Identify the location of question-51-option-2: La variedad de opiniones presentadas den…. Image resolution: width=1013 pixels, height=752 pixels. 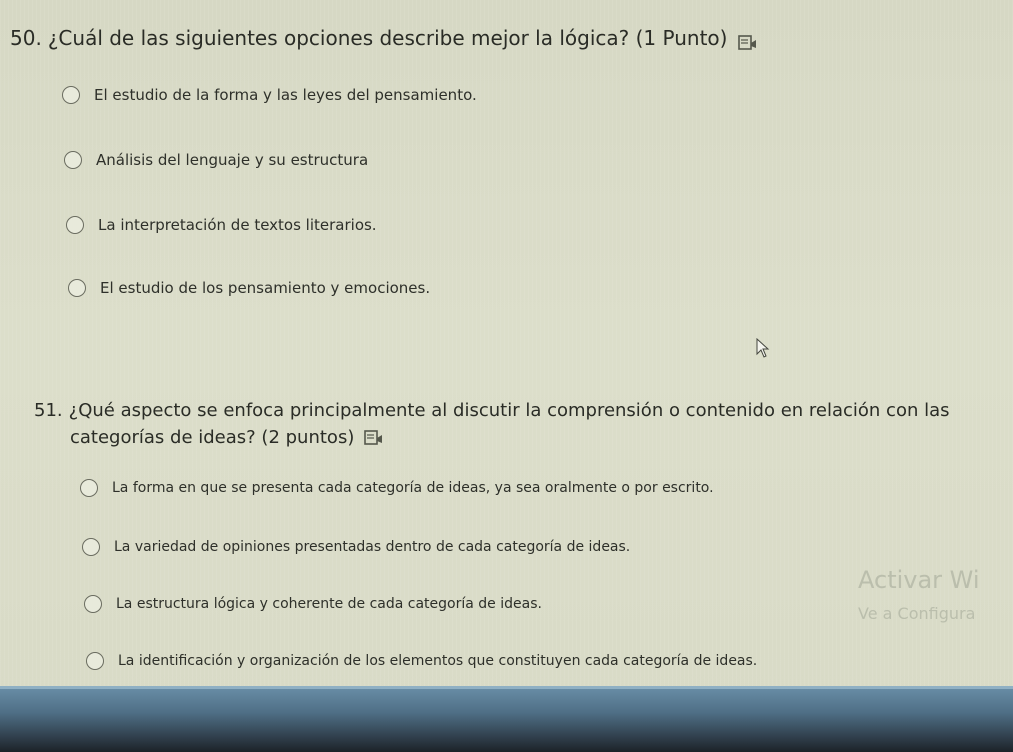
(356, 547).